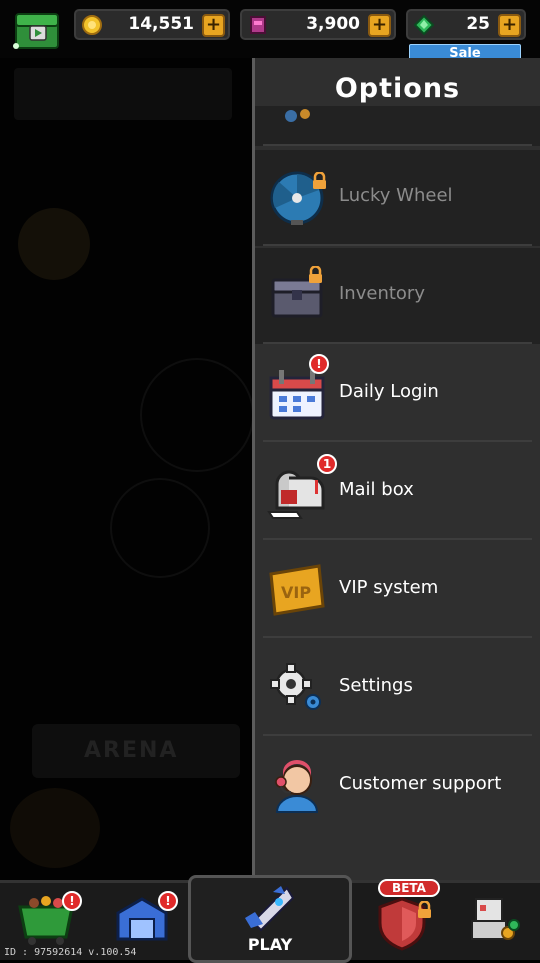 The height and width of the screenshot is (963, 540). I want to click on options-item-daily-login: ! Daily Login, so click(397, 394).